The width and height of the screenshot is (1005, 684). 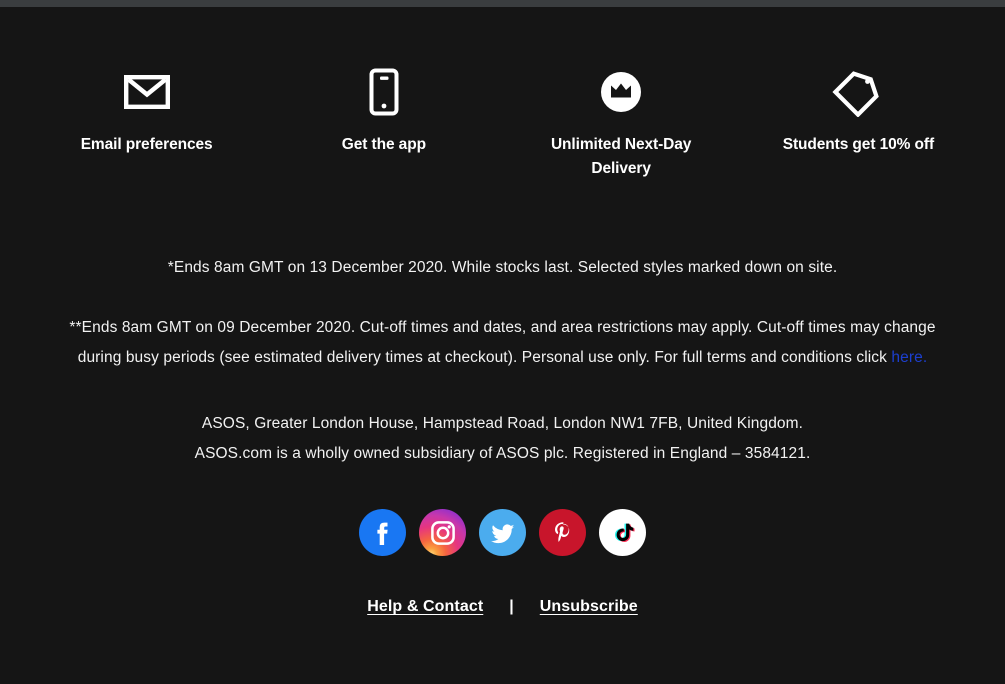 I want to click on benefit-get-the-app: Get the app, so click(x=383, y=111).